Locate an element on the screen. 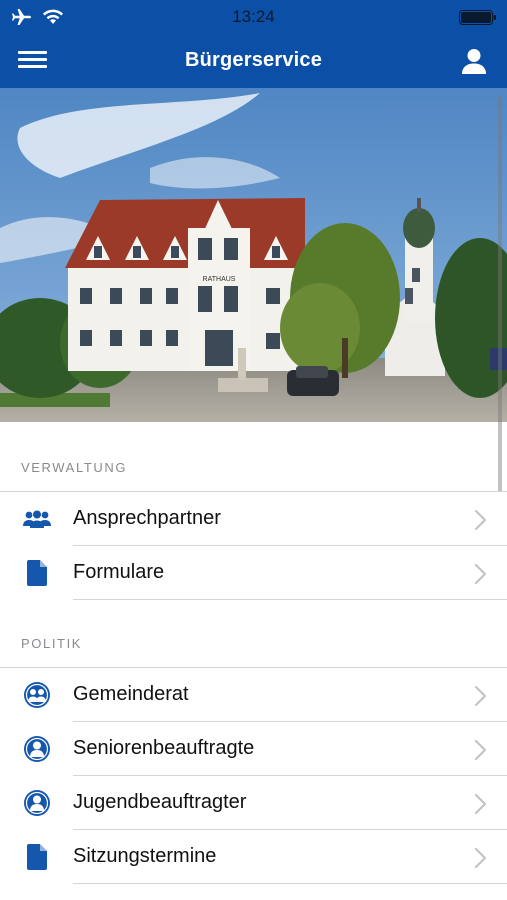  list-item-label: Ansprechpartner is located at coordinates (147, 518).